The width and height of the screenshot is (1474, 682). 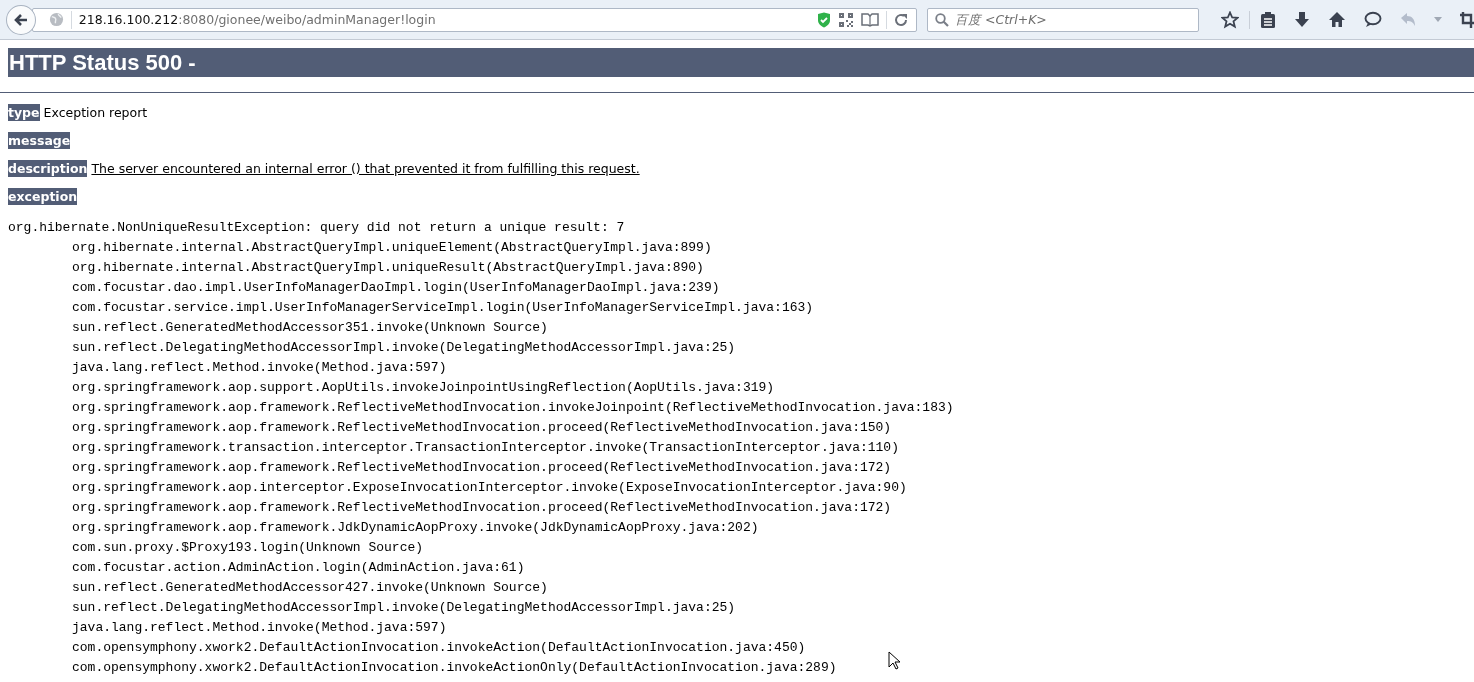 What do you see at coordinates (56, 19) in the screenshot?
I see `globe-icon` at bounding box center [56, 19].